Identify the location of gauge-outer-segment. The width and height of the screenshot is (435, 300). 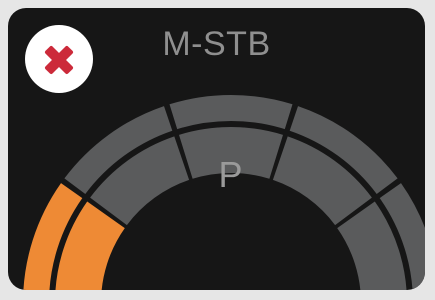
(231, 112).